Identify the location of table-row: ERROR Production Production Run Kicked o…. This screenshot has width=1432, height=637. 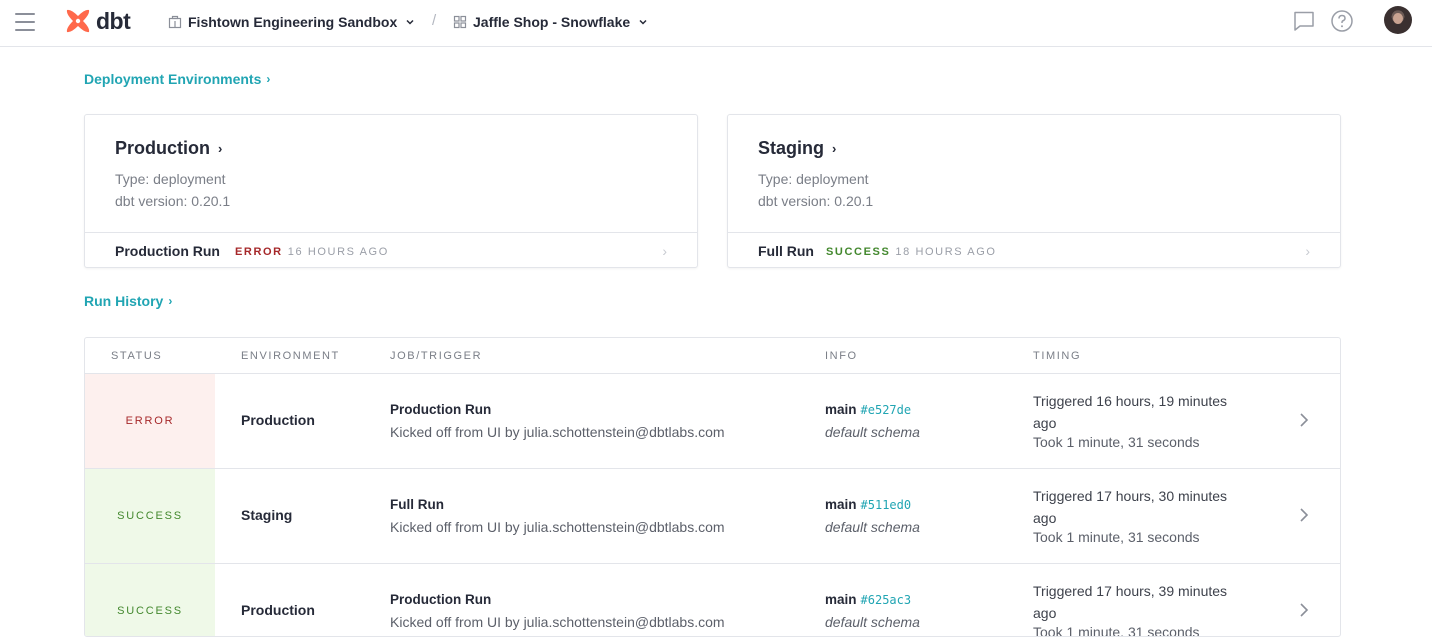
(712, 421).